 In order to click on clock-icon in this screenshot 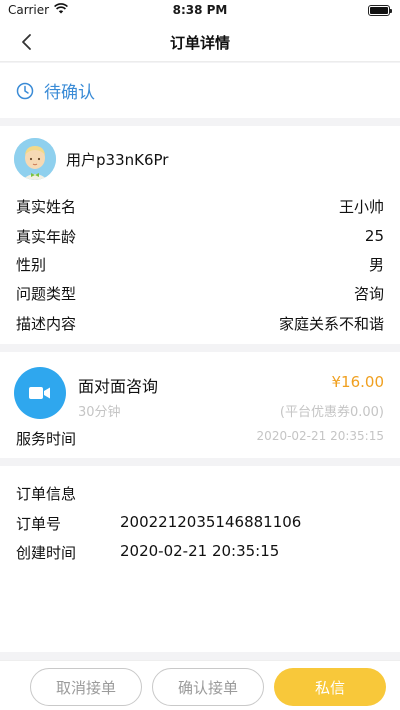, I will do `click(25, 90)`.